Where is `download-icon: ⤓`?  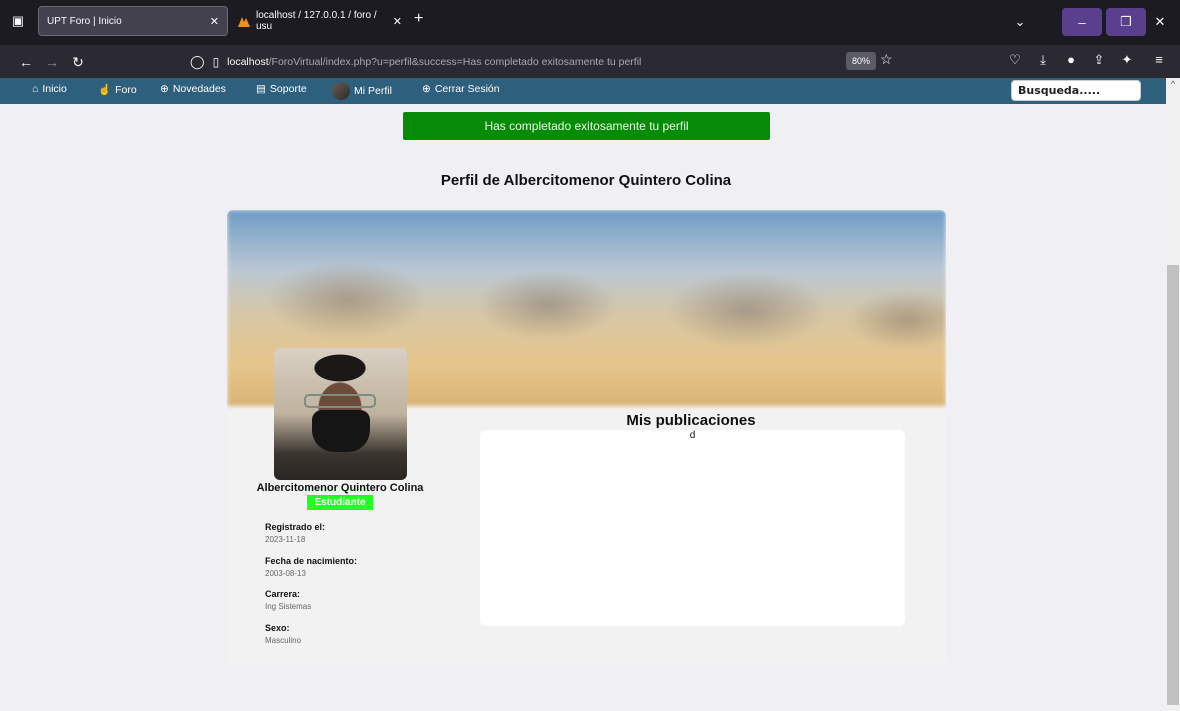
download-icon: ⤓ is located at coordinates (1043, 60).